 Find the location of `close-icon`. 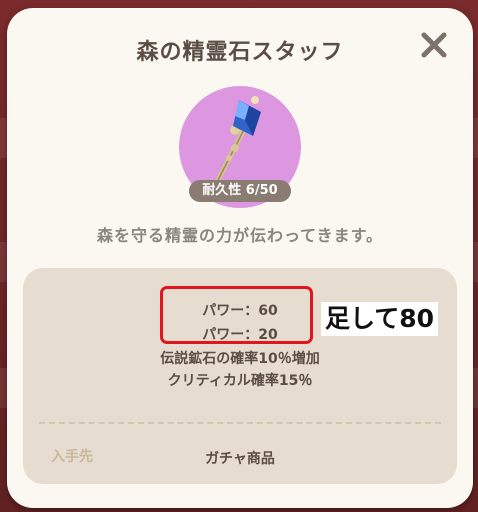

close-icon is located at coordinates (434, 45).